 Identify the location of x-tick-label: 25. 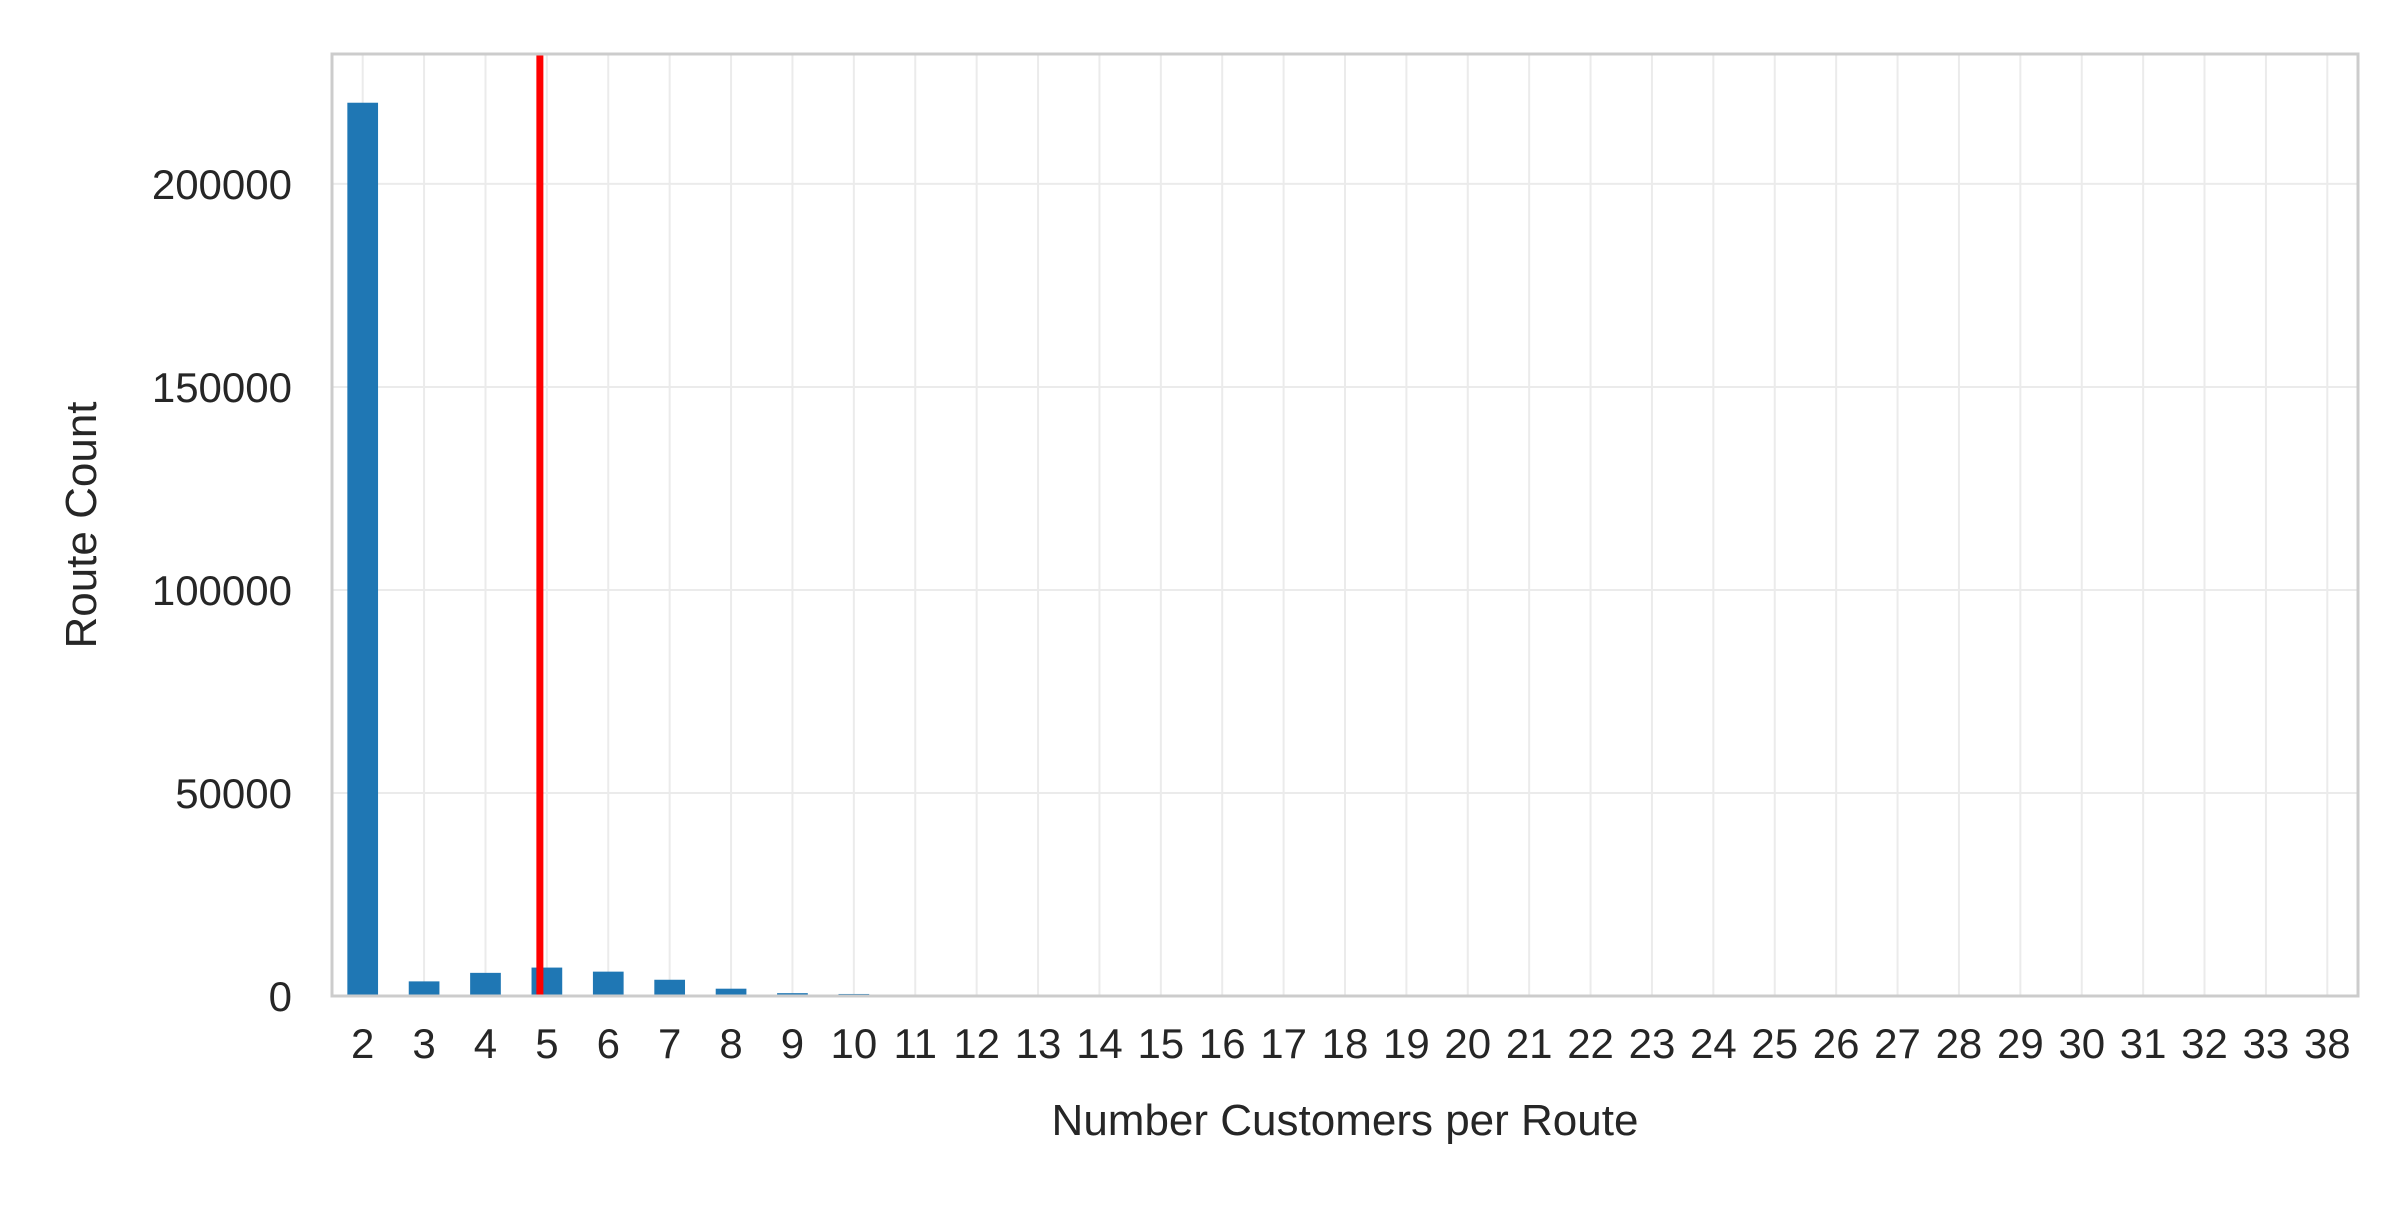
(1774, 1043).